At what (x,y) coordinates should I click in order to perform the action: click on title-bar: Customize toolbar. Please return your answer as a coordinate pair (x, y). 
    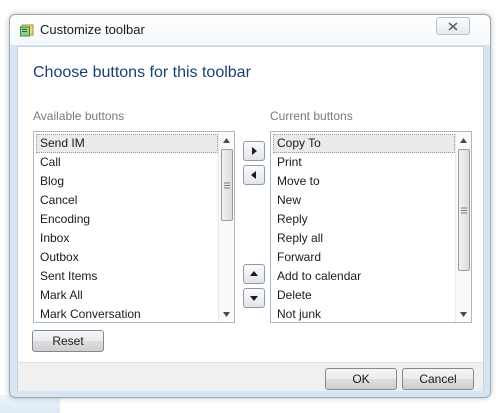
    Looking at the image, I should click on (250, 30).